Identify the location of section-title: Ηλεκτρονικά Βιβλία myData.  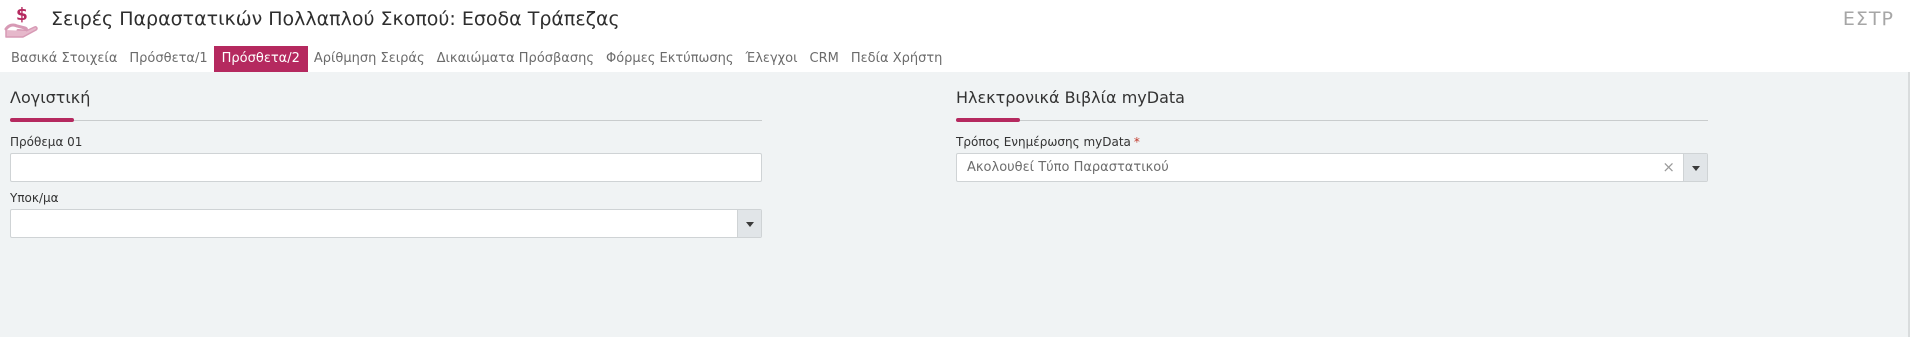
(1070, 97).